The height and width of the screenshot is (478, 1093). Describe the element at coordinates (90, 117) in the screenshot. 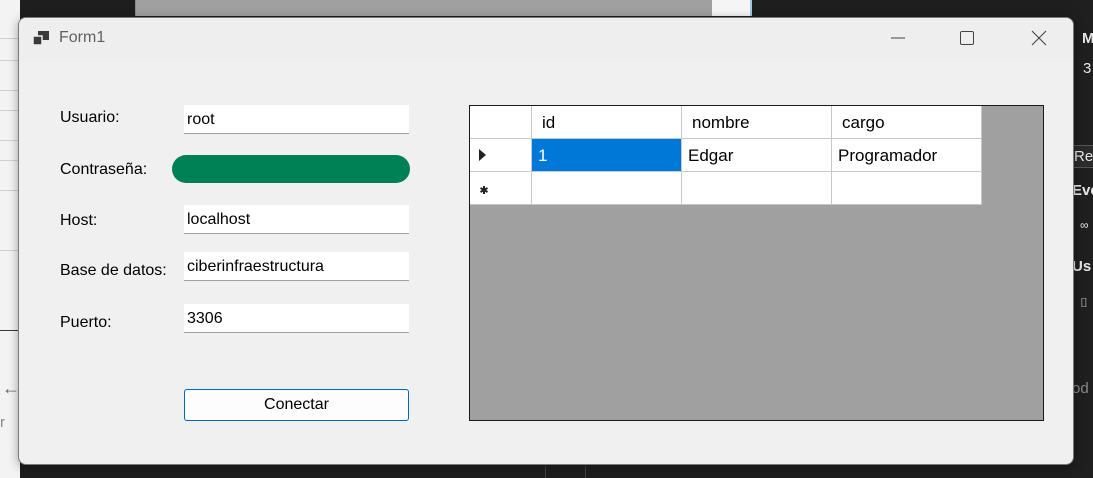

I see `usuario-label: Usuario:` at that location.